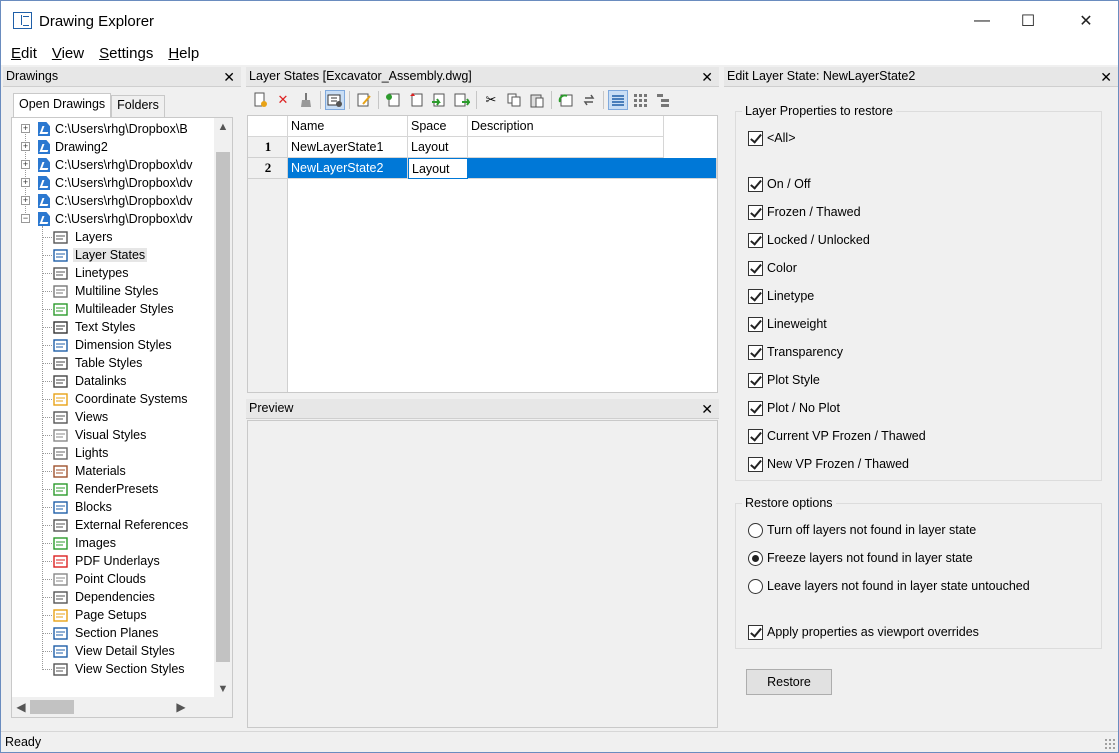 The width and height of the screenshot is (1119, 753). I want to click on menu-edit: Edit, so click(24, 53).